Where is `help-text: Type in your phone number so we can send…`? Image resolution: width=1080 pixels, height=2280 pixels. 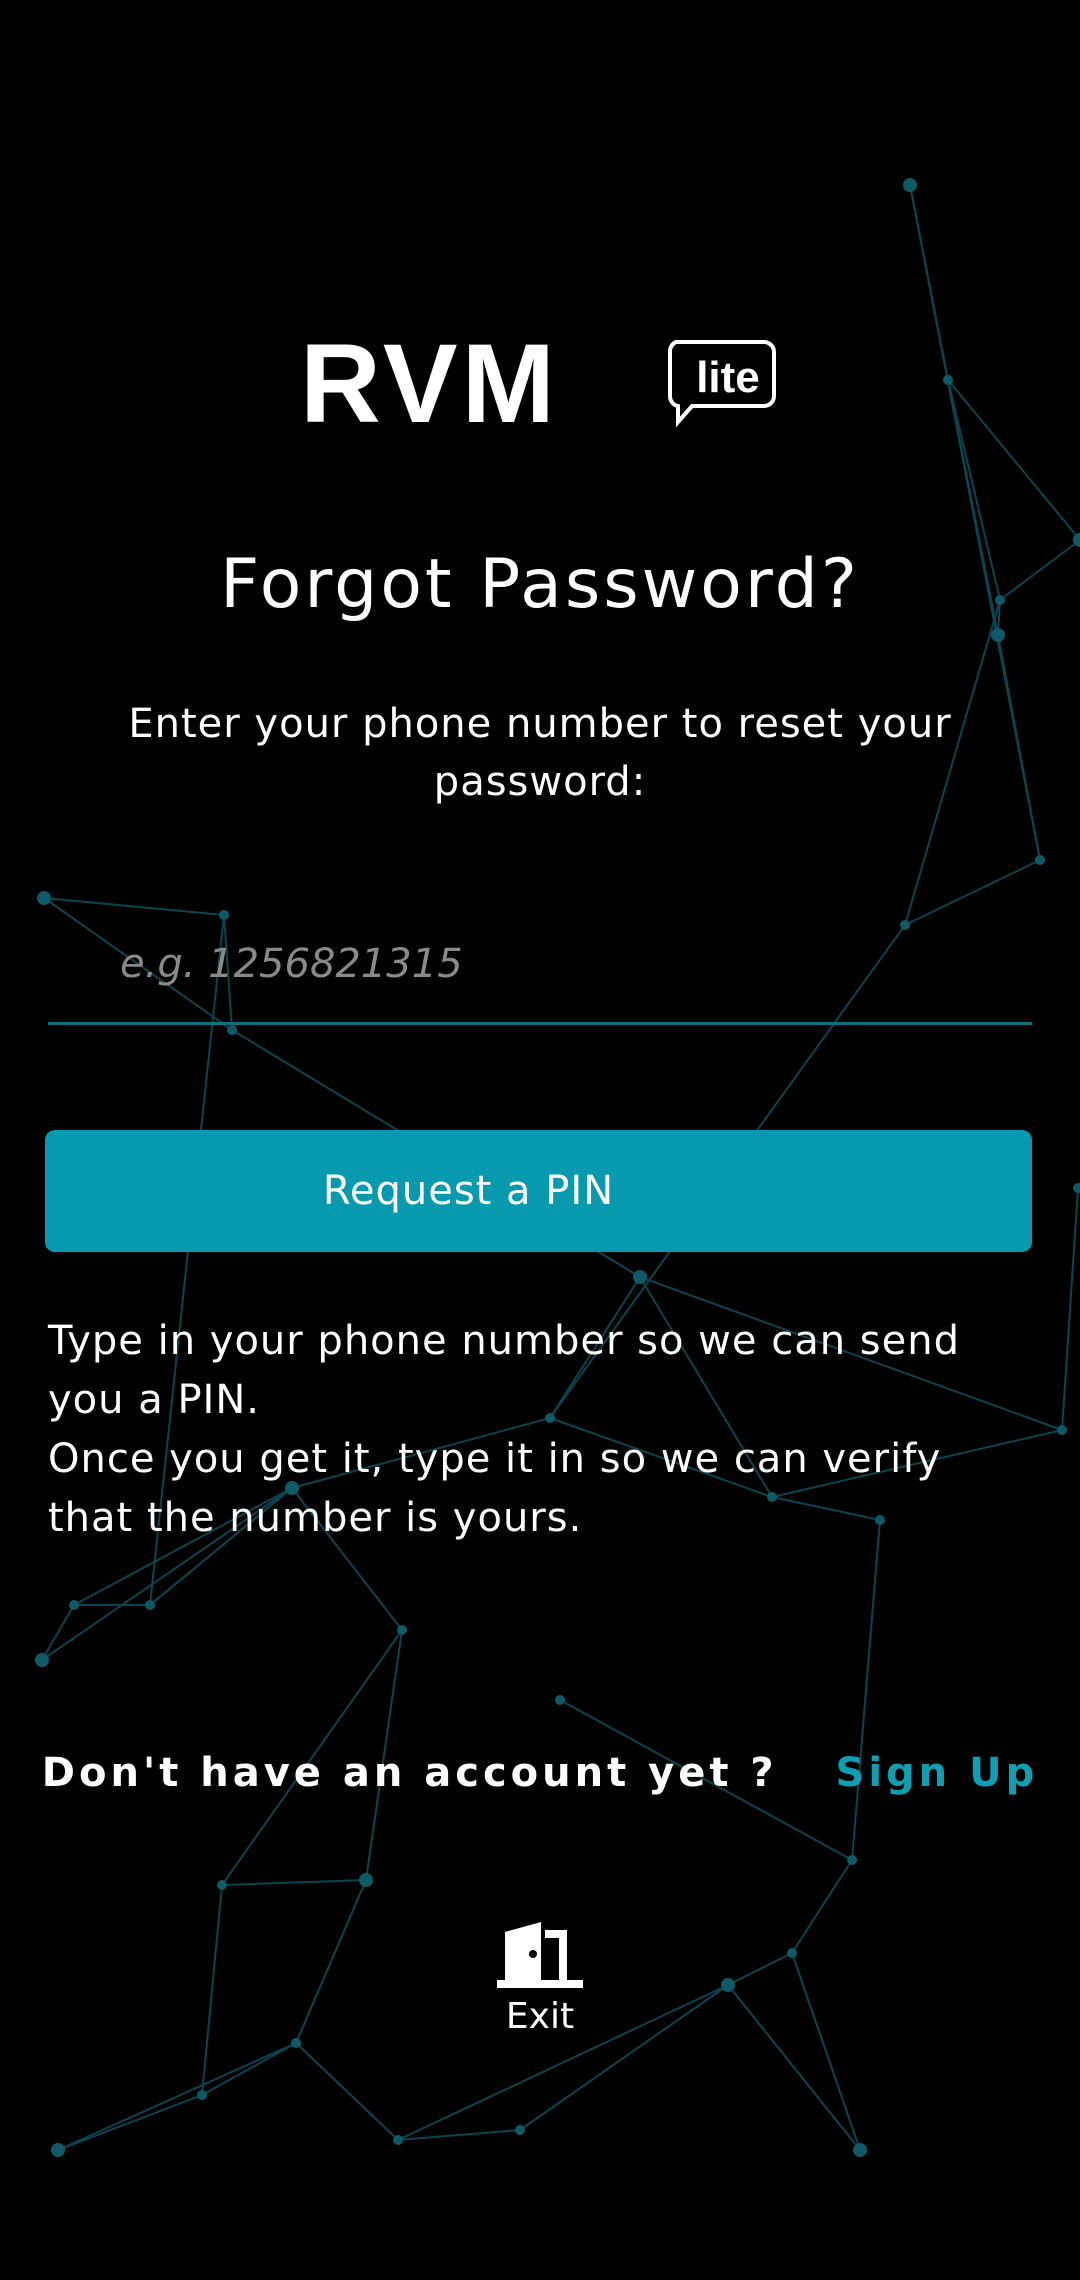 help-text: Type in your phone number so we can send… is located at coordinates (543, 1430).